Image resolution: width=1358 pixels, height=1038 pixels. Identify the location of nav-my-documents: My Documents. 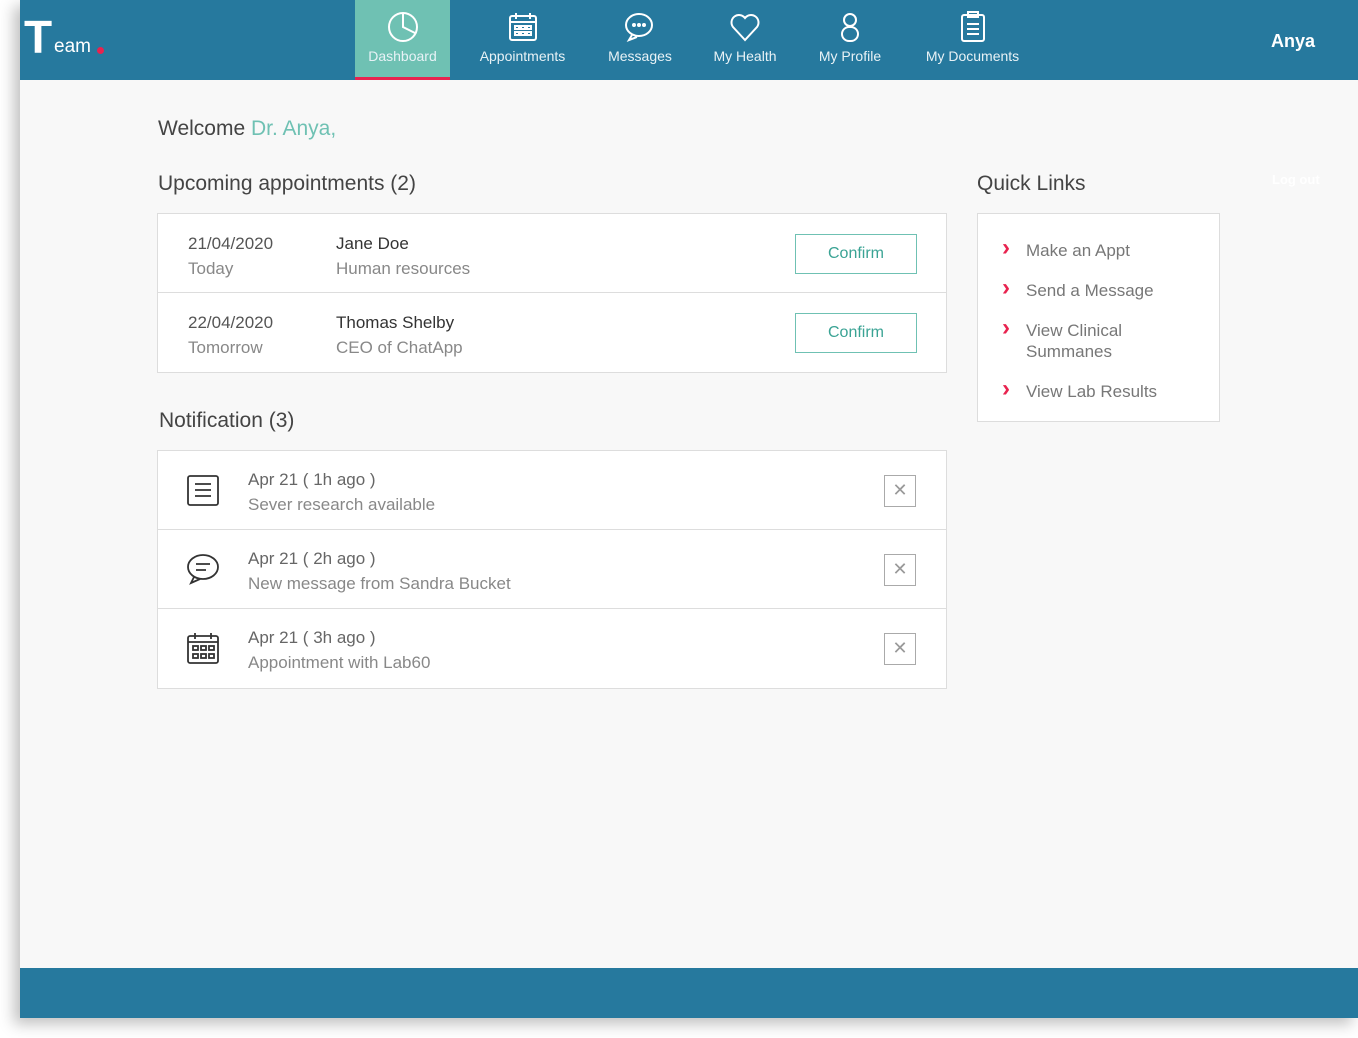
(972, 40).